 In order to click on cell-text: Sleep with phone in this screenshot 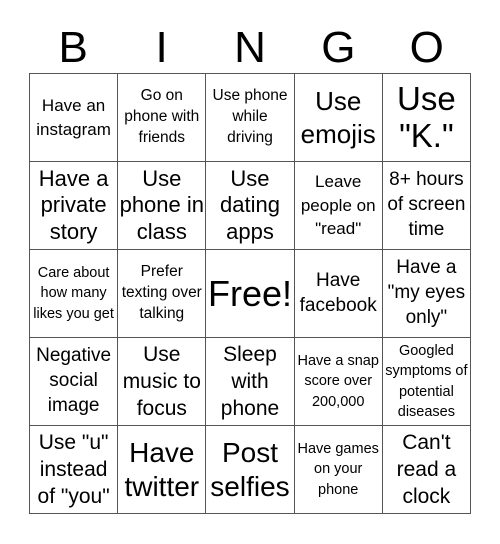, I will do `click(250, 381)`.